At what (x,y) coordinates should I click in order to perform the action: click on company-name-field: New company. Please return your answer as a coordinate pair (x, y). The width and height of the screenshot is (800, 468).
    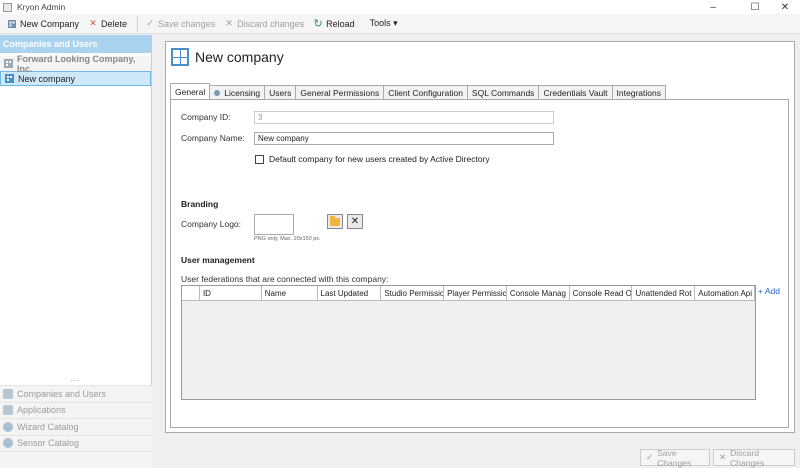
    Looking at the image, I should click on (404, 138).